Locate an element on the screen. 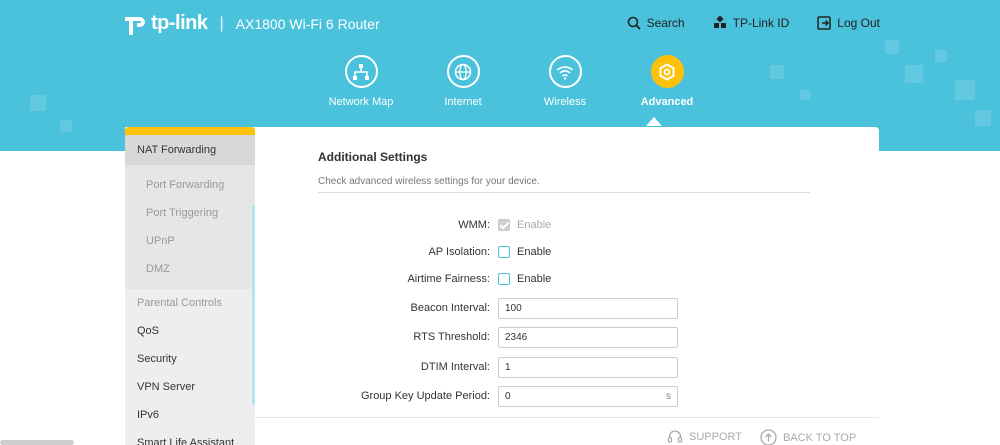 Image resolution: width=1000 pixels, height=445 pixels. tplink-id-link: TP-Link ID is located at coordinates (751, 23).